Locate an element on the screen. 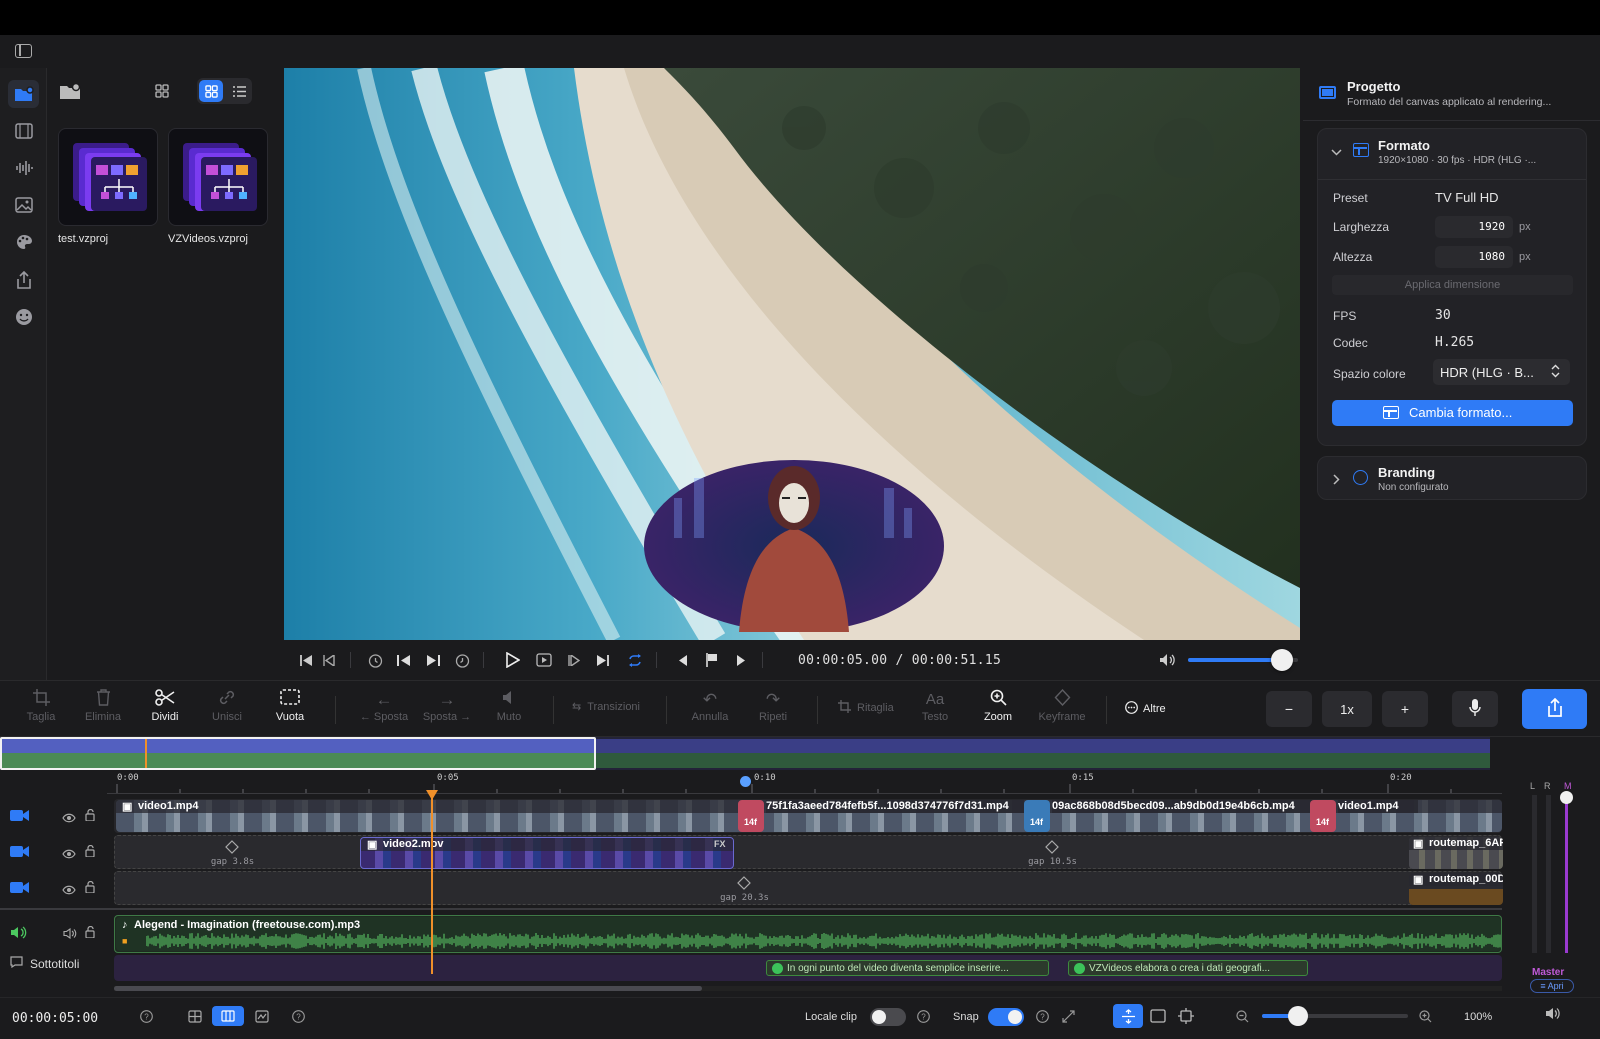  transitions-button: ⇆ Transizioni is located at coordinates (606, 707).